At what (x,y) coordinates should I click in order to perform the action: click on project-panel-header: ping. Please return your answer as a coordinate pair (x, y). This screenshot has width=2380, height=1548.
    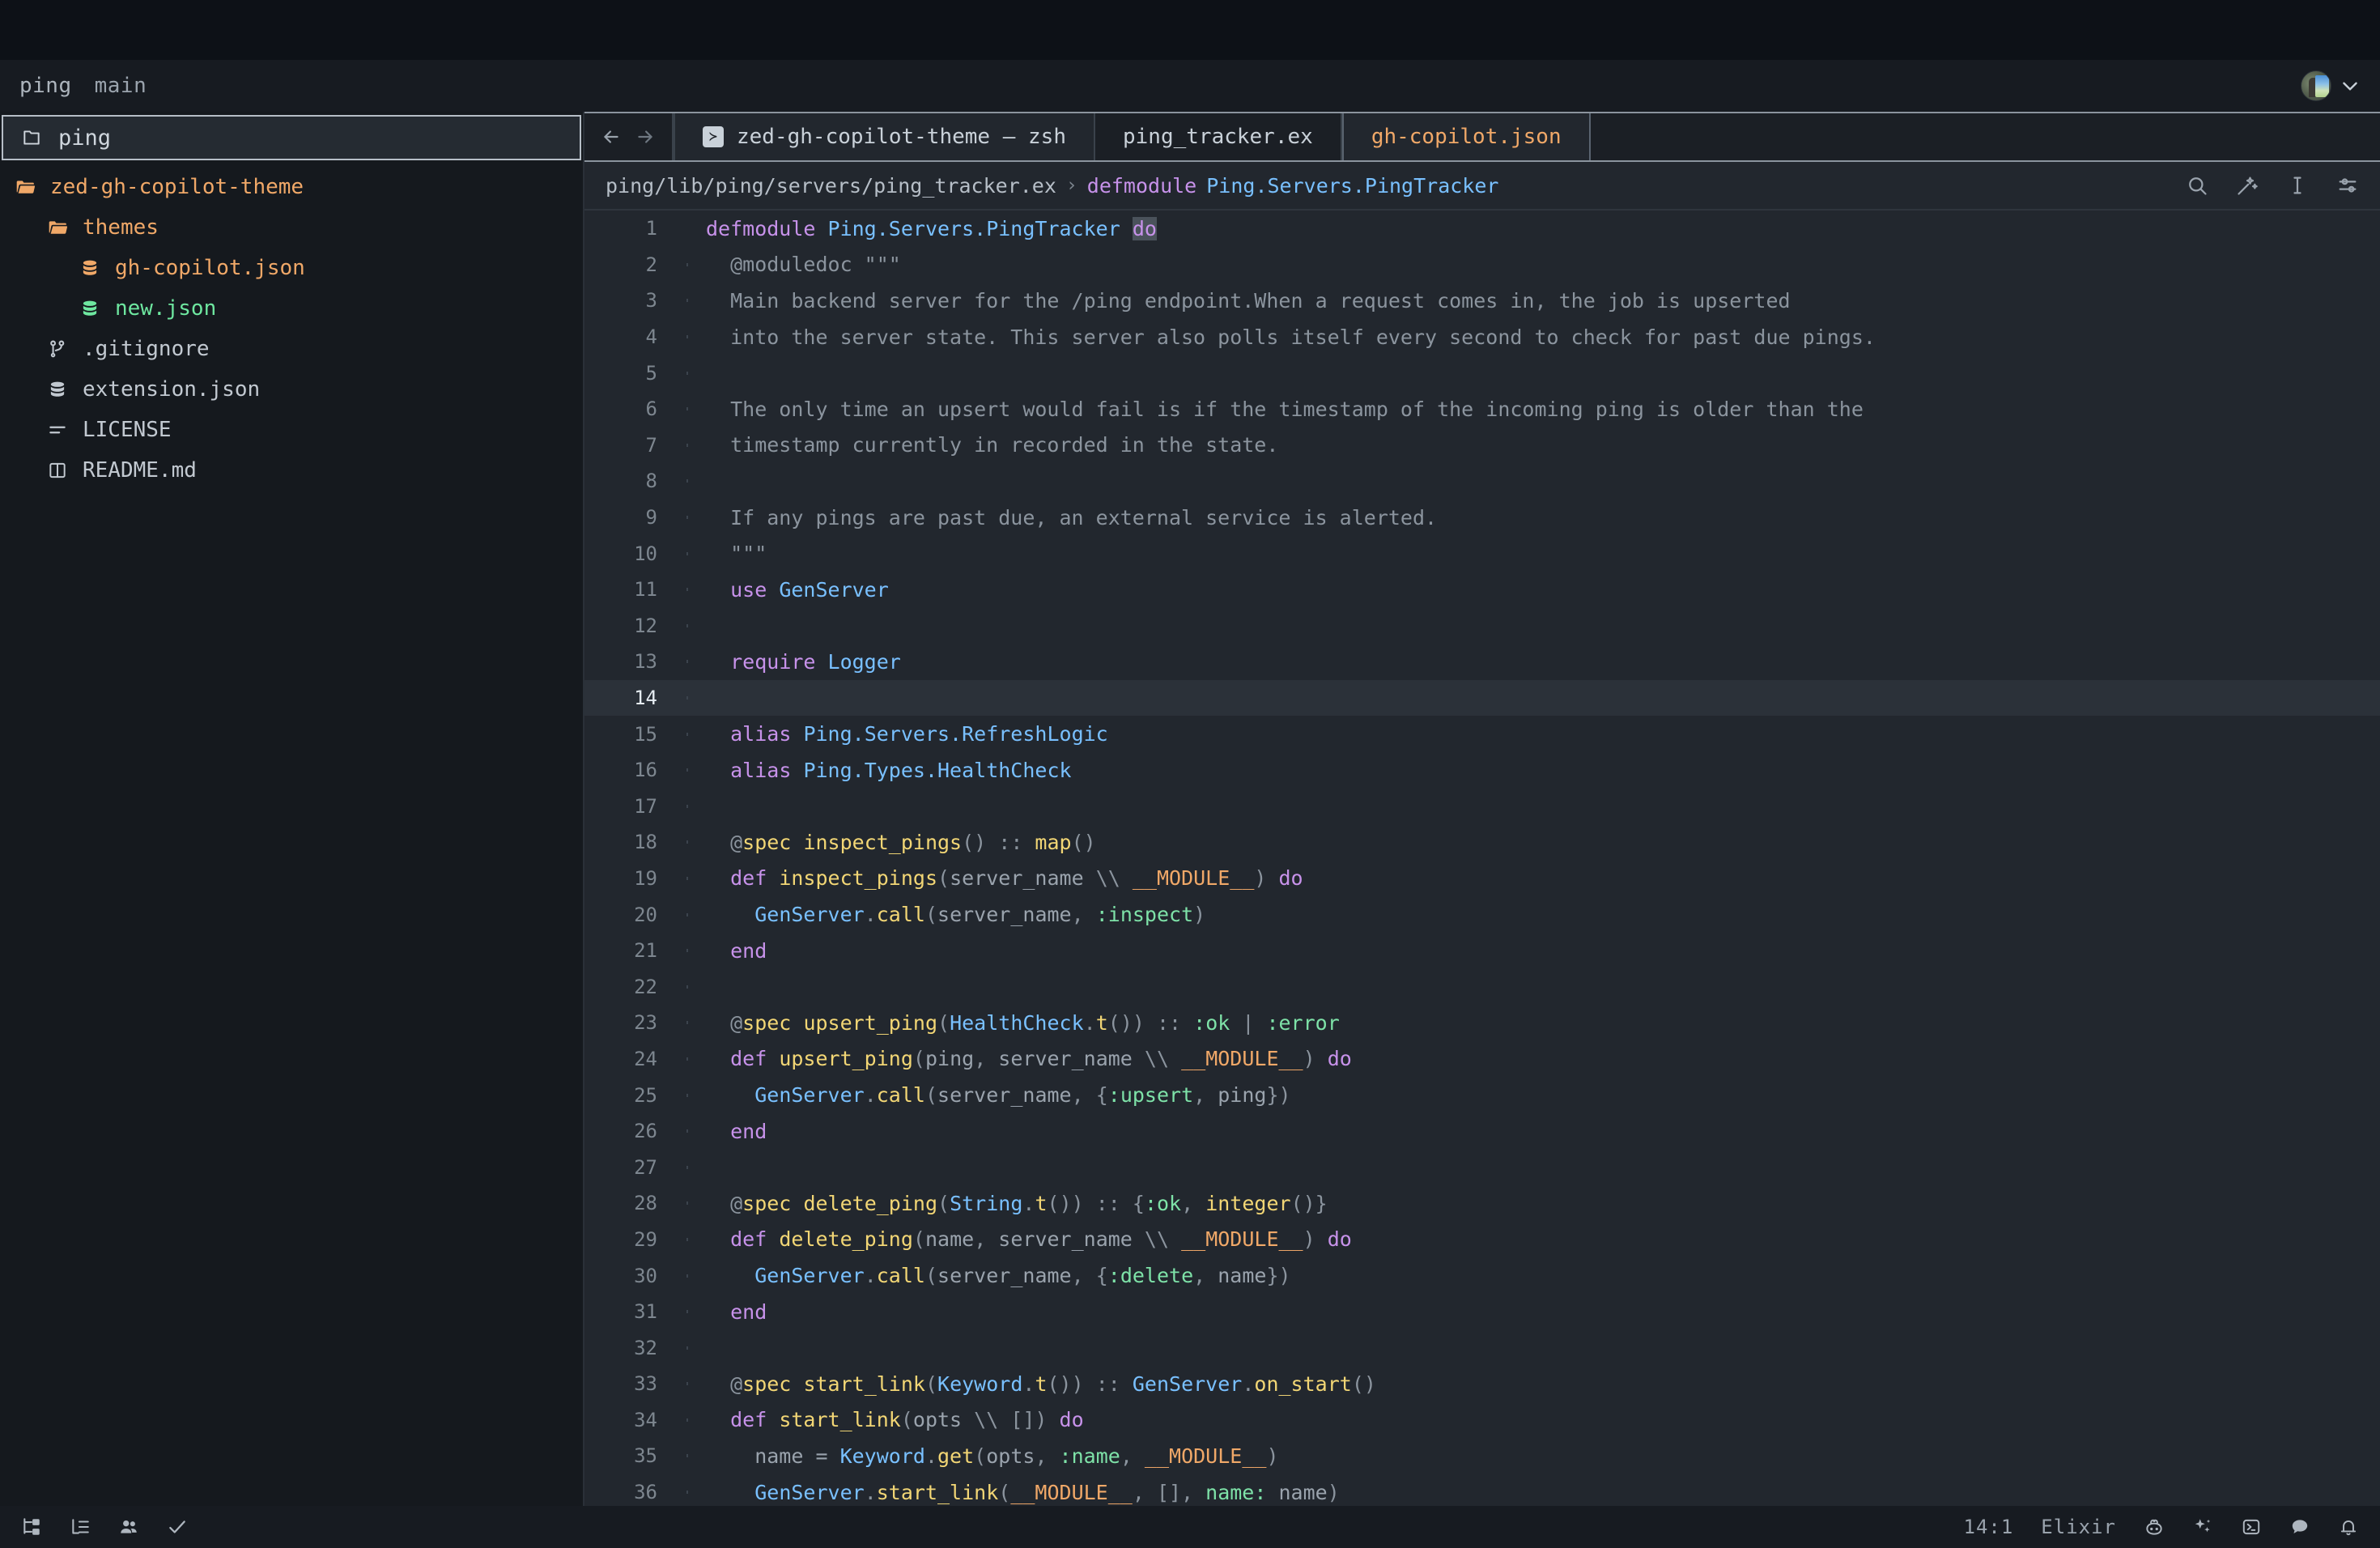
    Looking at the image, I should click on (292, 137).